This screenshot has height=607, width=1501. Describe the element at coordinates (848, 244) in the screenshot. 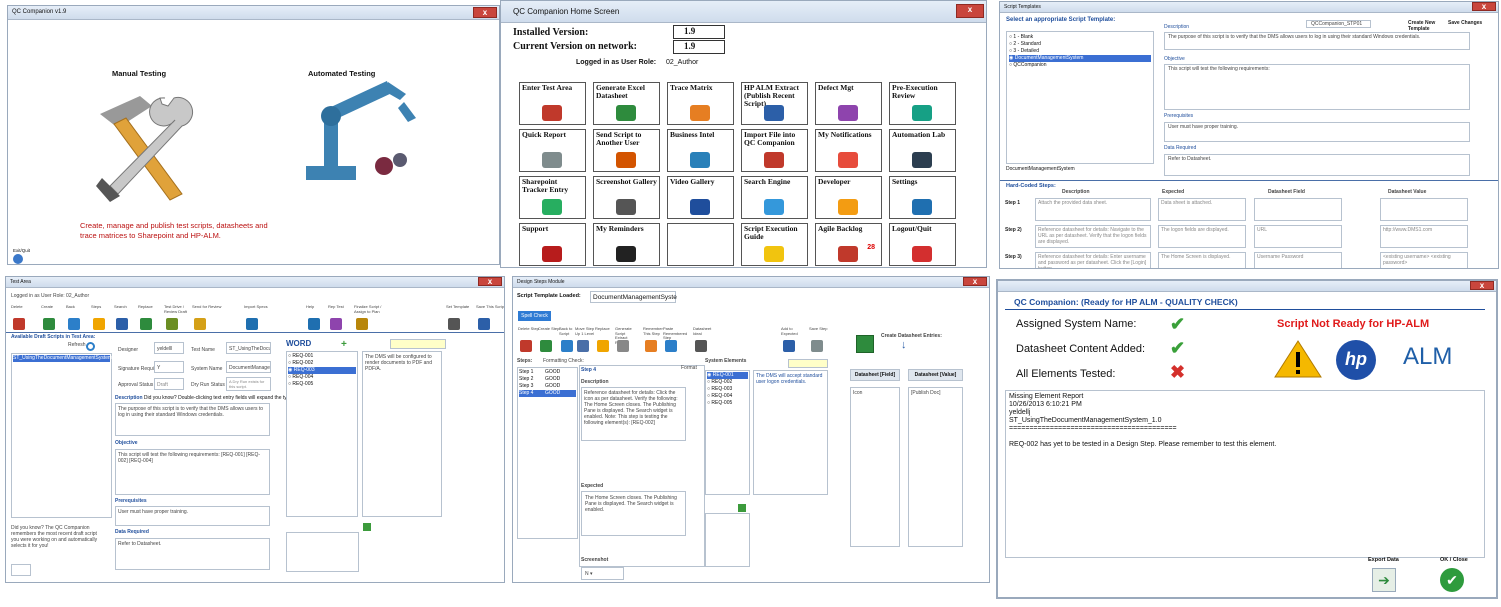

I see `tile-agile-backlog: Agile Backlog 28` at that location.